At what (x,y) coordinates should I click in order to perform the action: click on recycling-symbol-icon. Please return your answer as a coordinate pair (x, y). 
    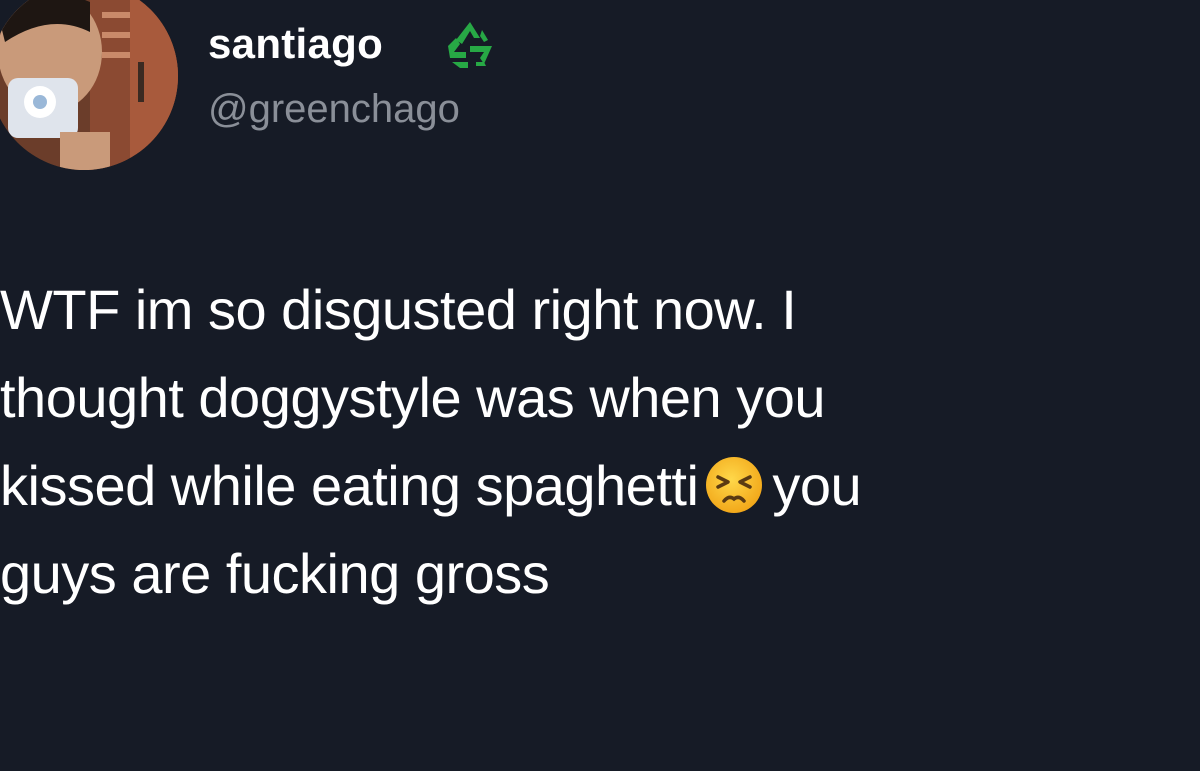
    Looking at the image, I should click on (470, 45).